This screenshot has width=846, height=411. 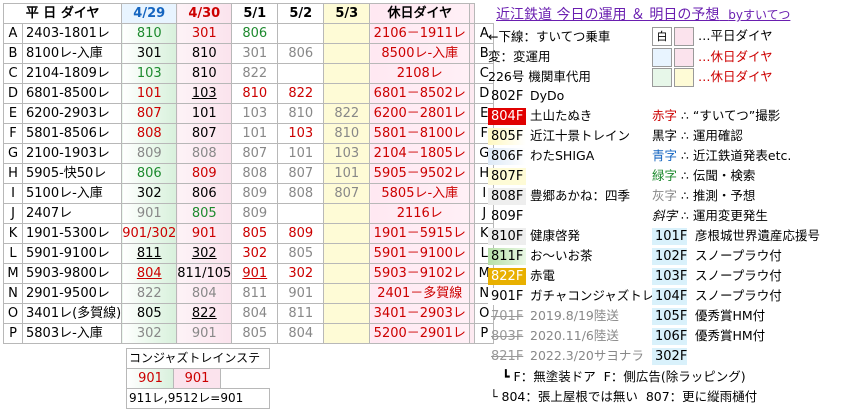 I want to click on diagram-name: 5901-9100レ, so click(x=72, y=253).